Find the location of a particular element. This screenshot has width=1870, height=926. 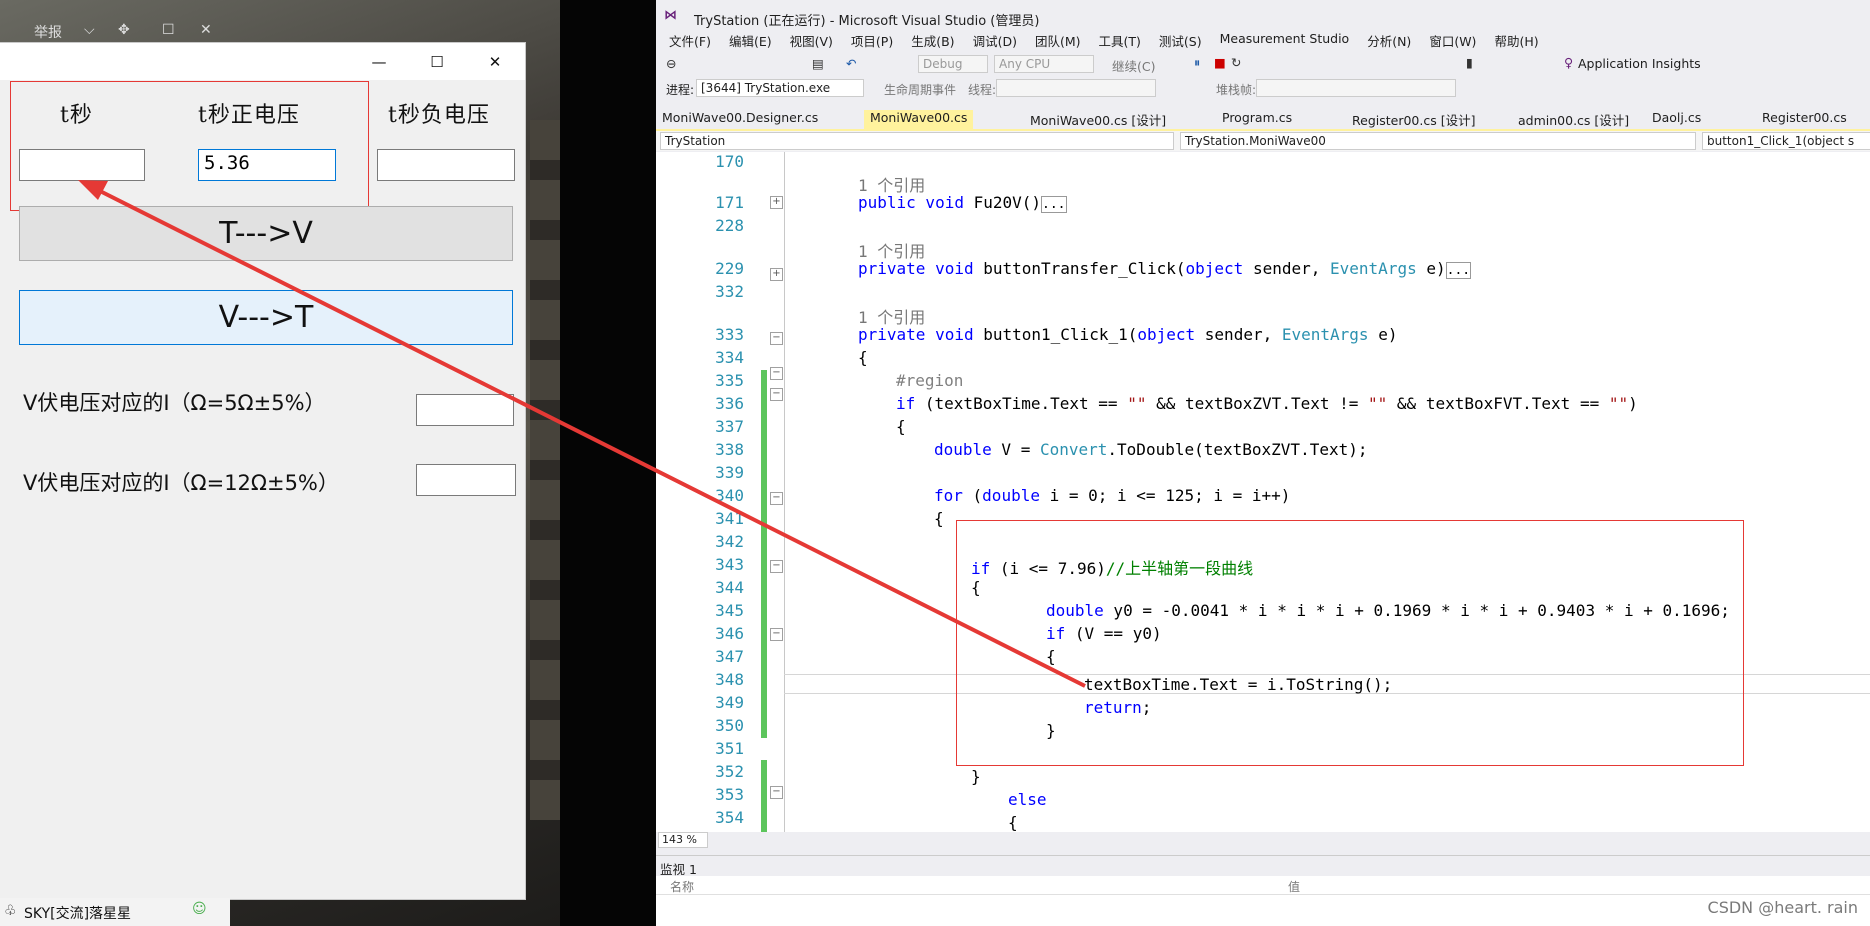

process-combo: [3644] TryStation.exe is located at coordinates (780, 88).